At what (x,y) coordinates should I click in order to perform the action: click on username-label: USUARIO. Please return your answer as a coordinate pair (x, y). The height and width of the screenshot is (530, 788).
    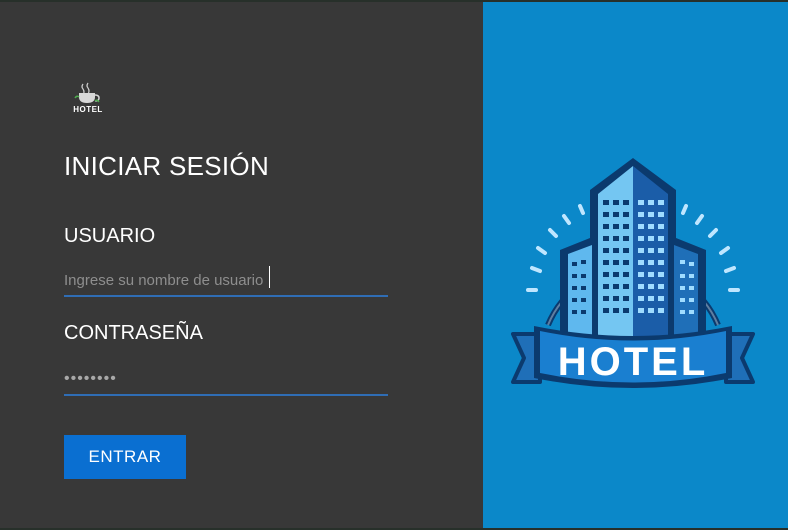
    Looking at the image, I should click on (110, 236).